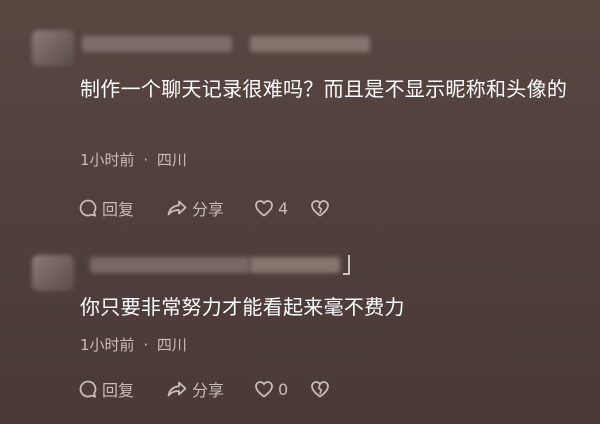  I want to click on comment-actions: 回复 分享 4, so click(213, 208).